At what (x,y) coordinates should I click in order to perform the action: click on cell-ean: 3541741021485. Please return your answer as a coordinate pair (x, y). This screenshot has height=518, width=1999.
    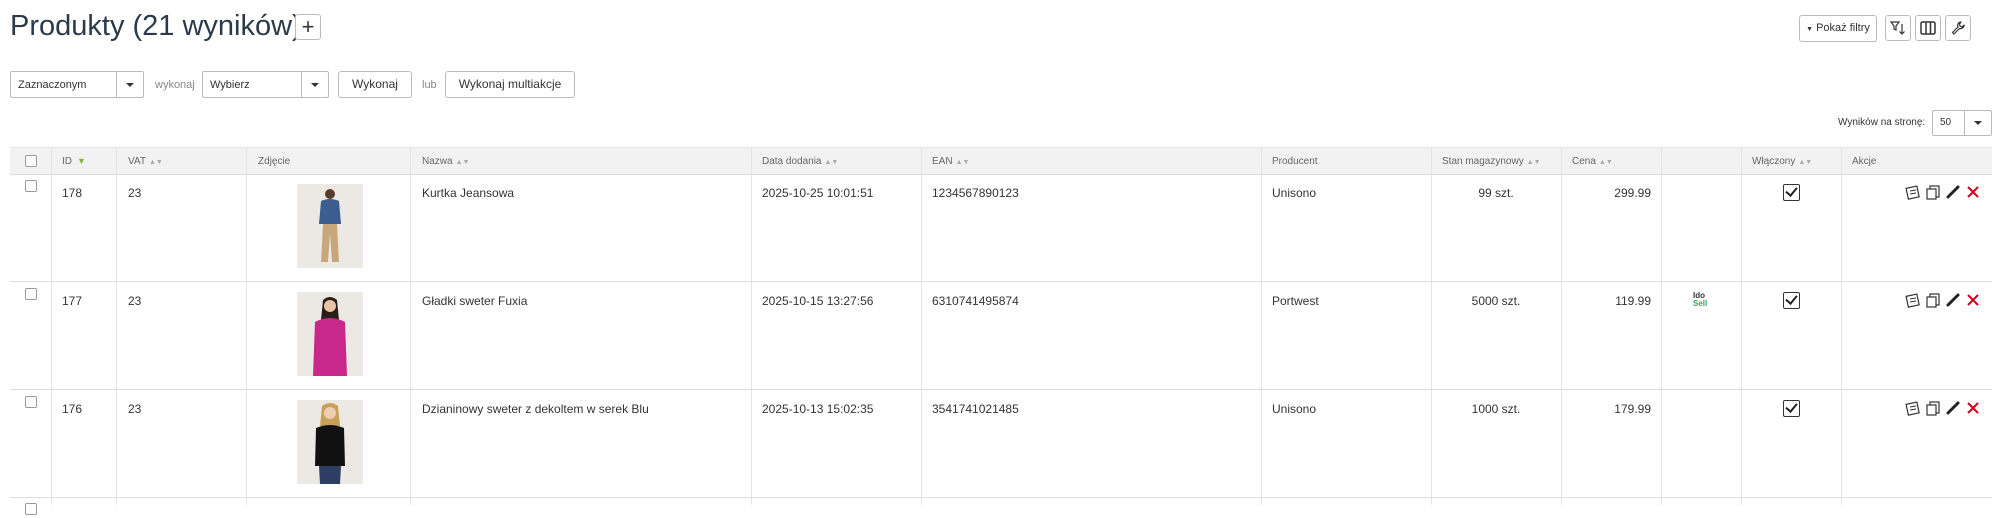
    Looking at the image, I should click on (975, 409).